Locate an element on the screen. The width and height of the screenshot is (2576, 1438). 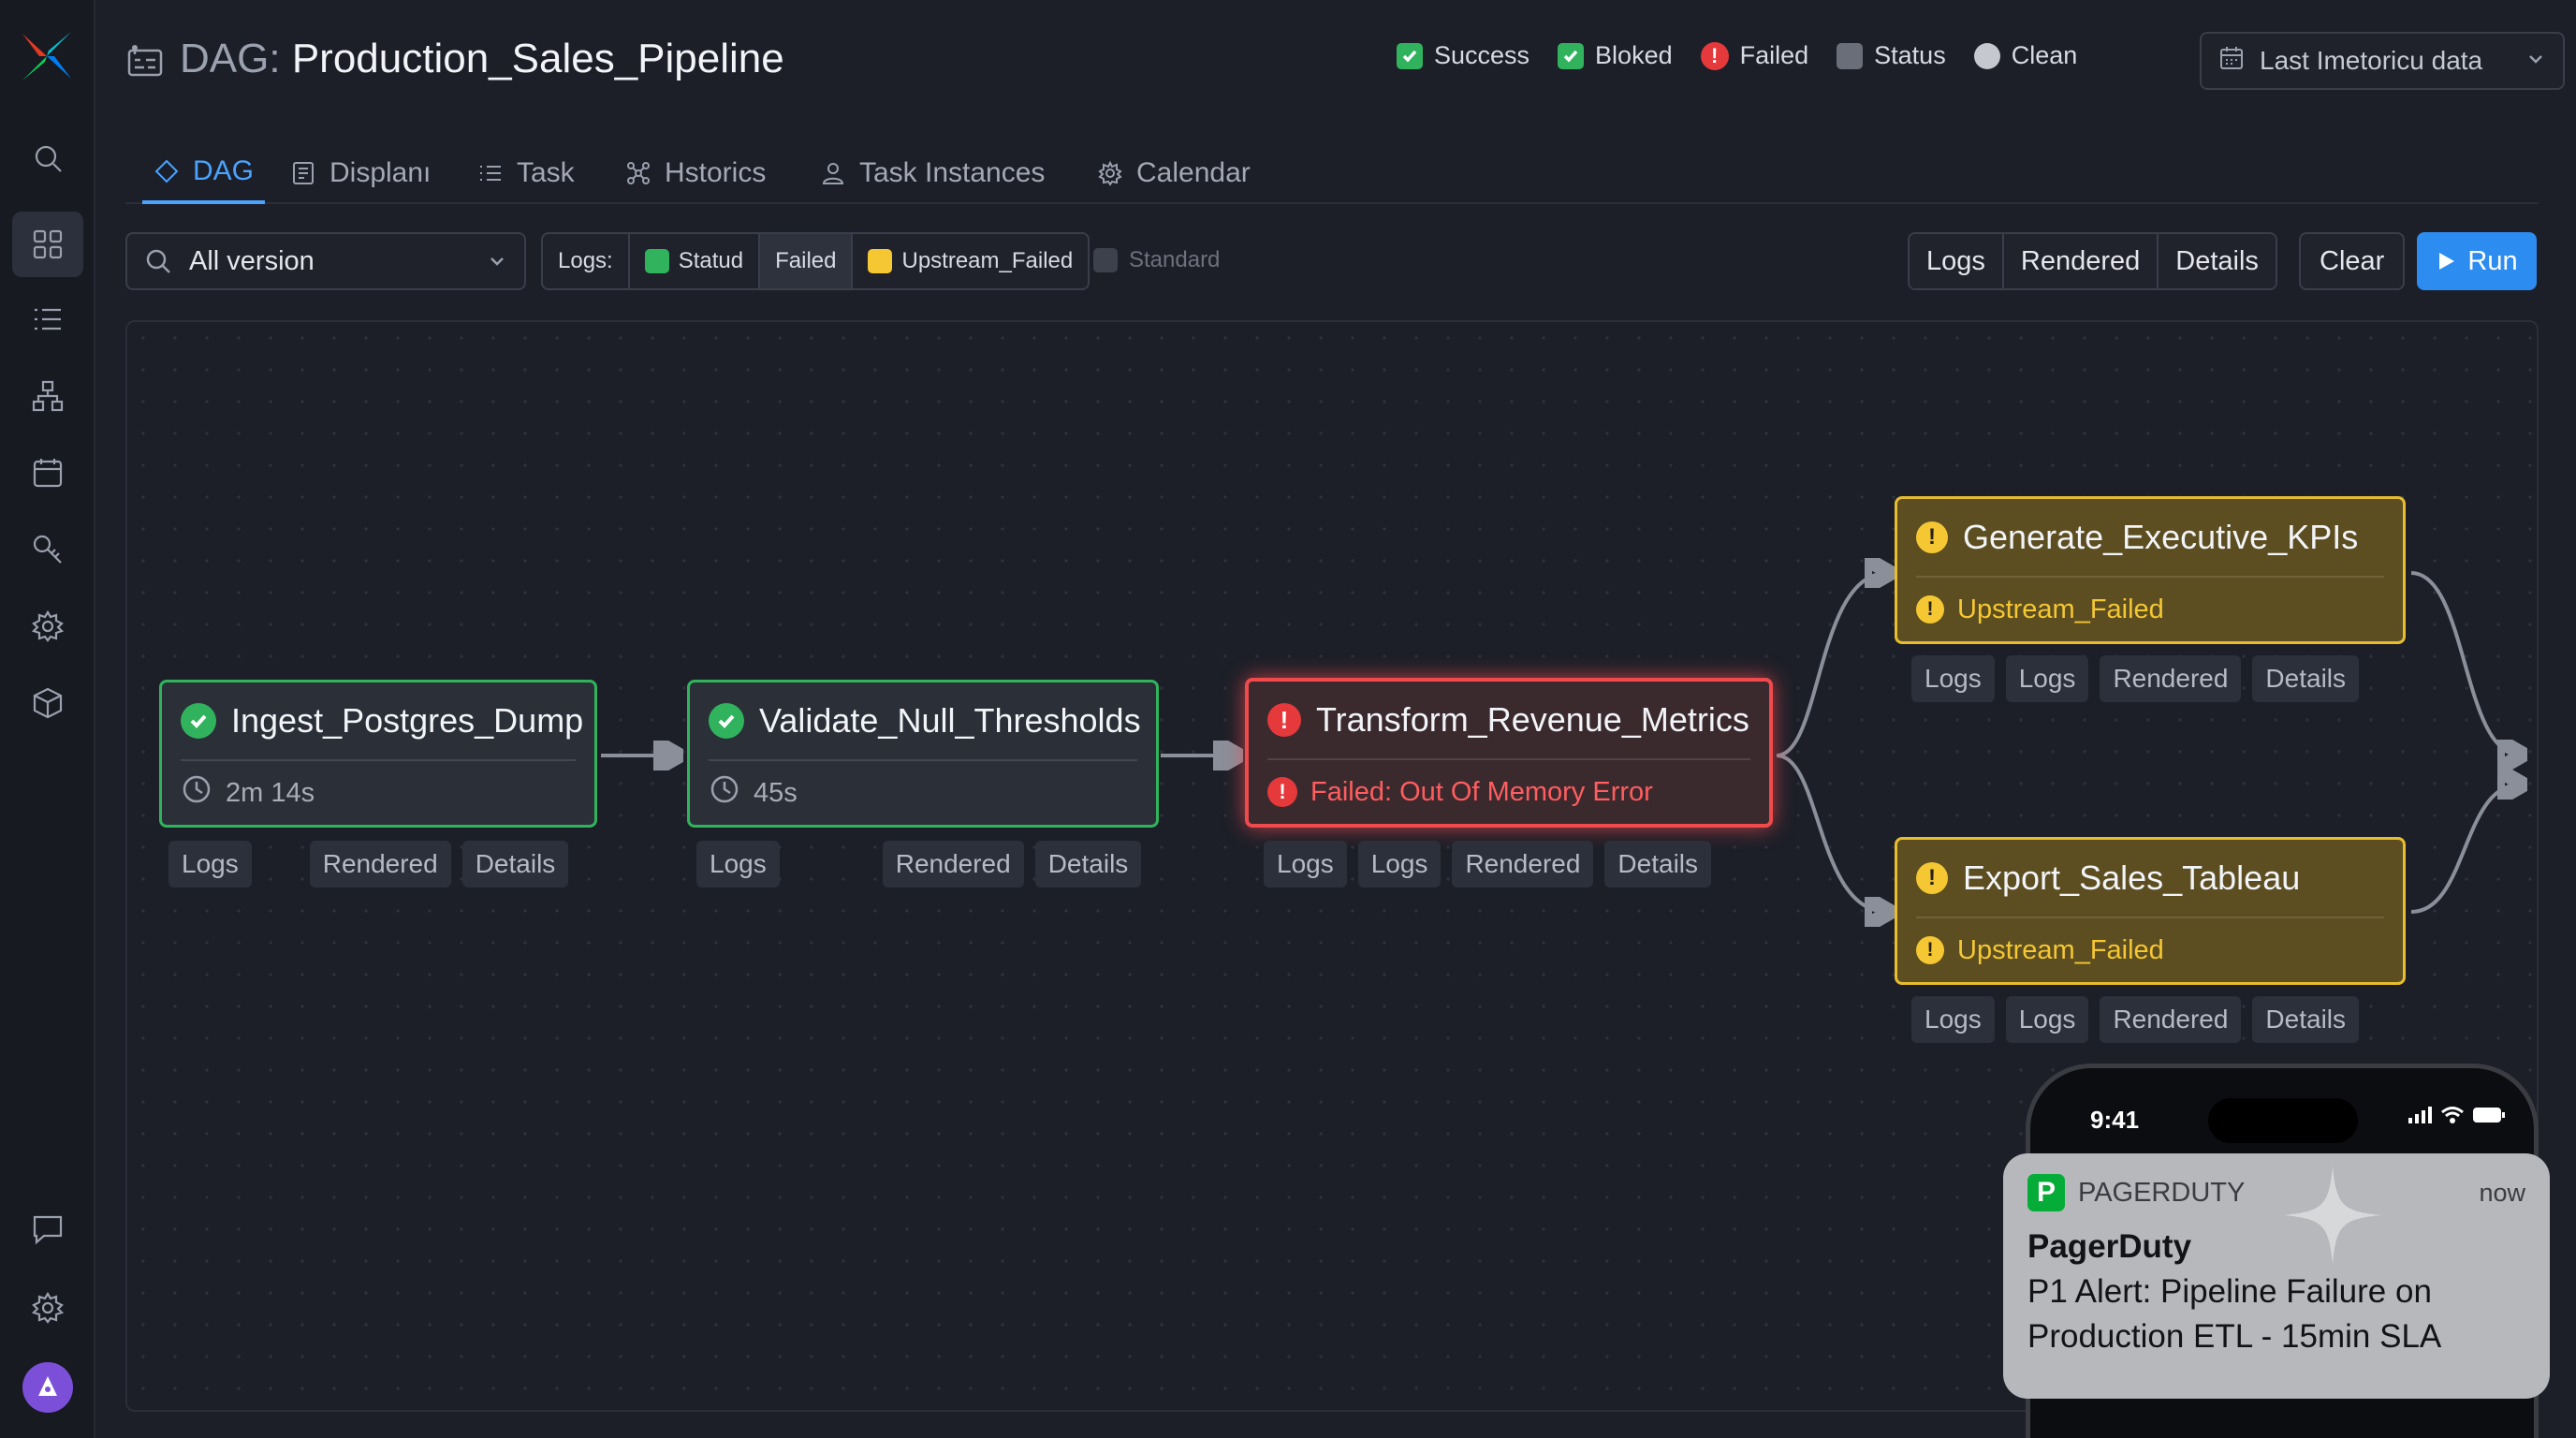
user-avatar is located at coordinates (47, 1387).